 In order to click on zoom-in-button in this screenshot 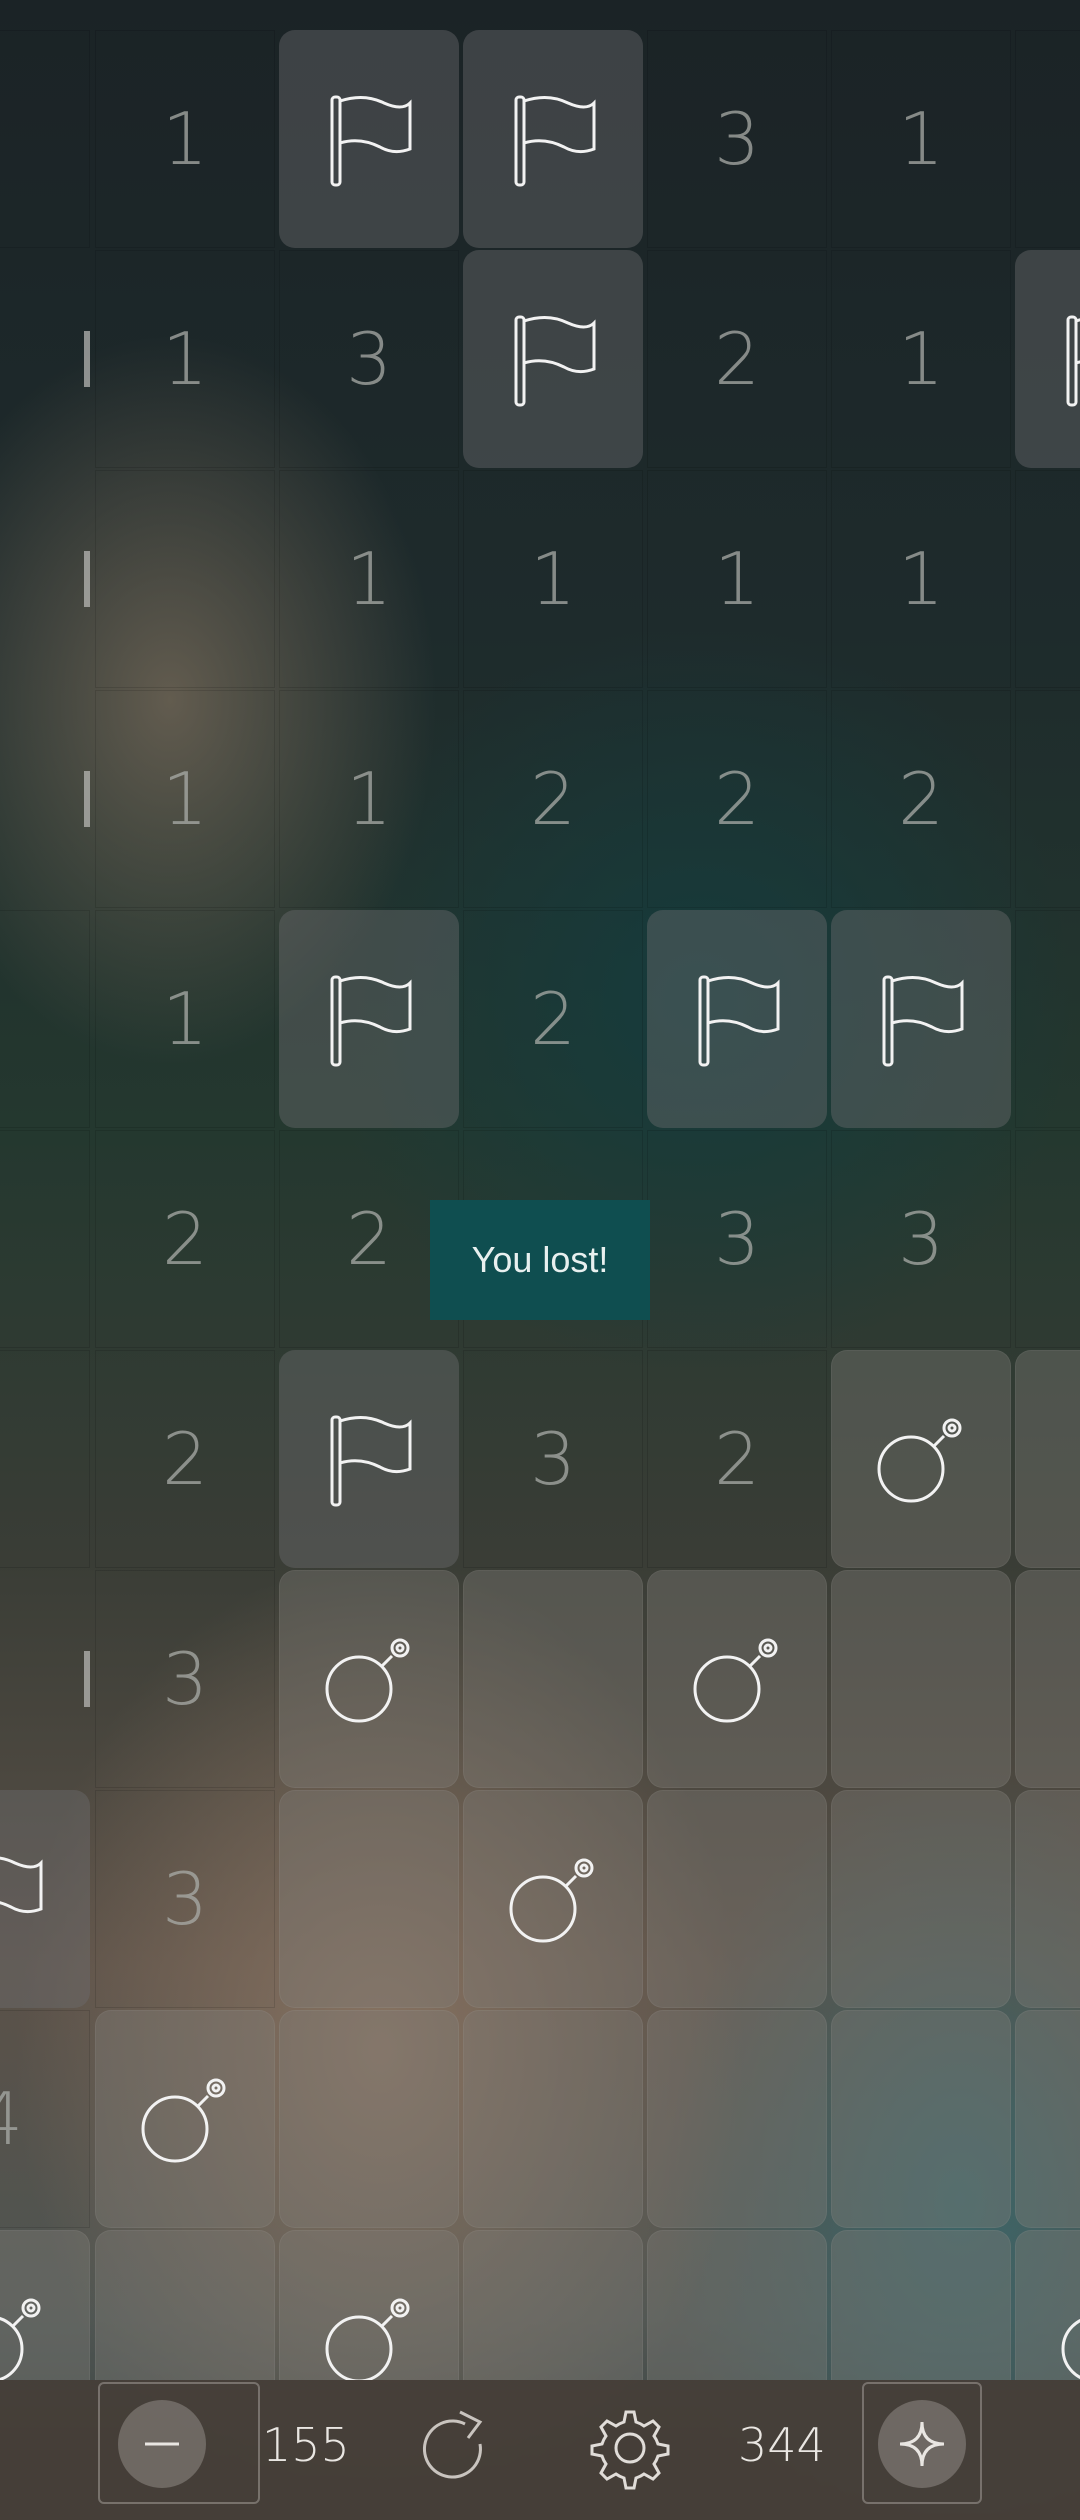, I will do `click(922, 2443)`.